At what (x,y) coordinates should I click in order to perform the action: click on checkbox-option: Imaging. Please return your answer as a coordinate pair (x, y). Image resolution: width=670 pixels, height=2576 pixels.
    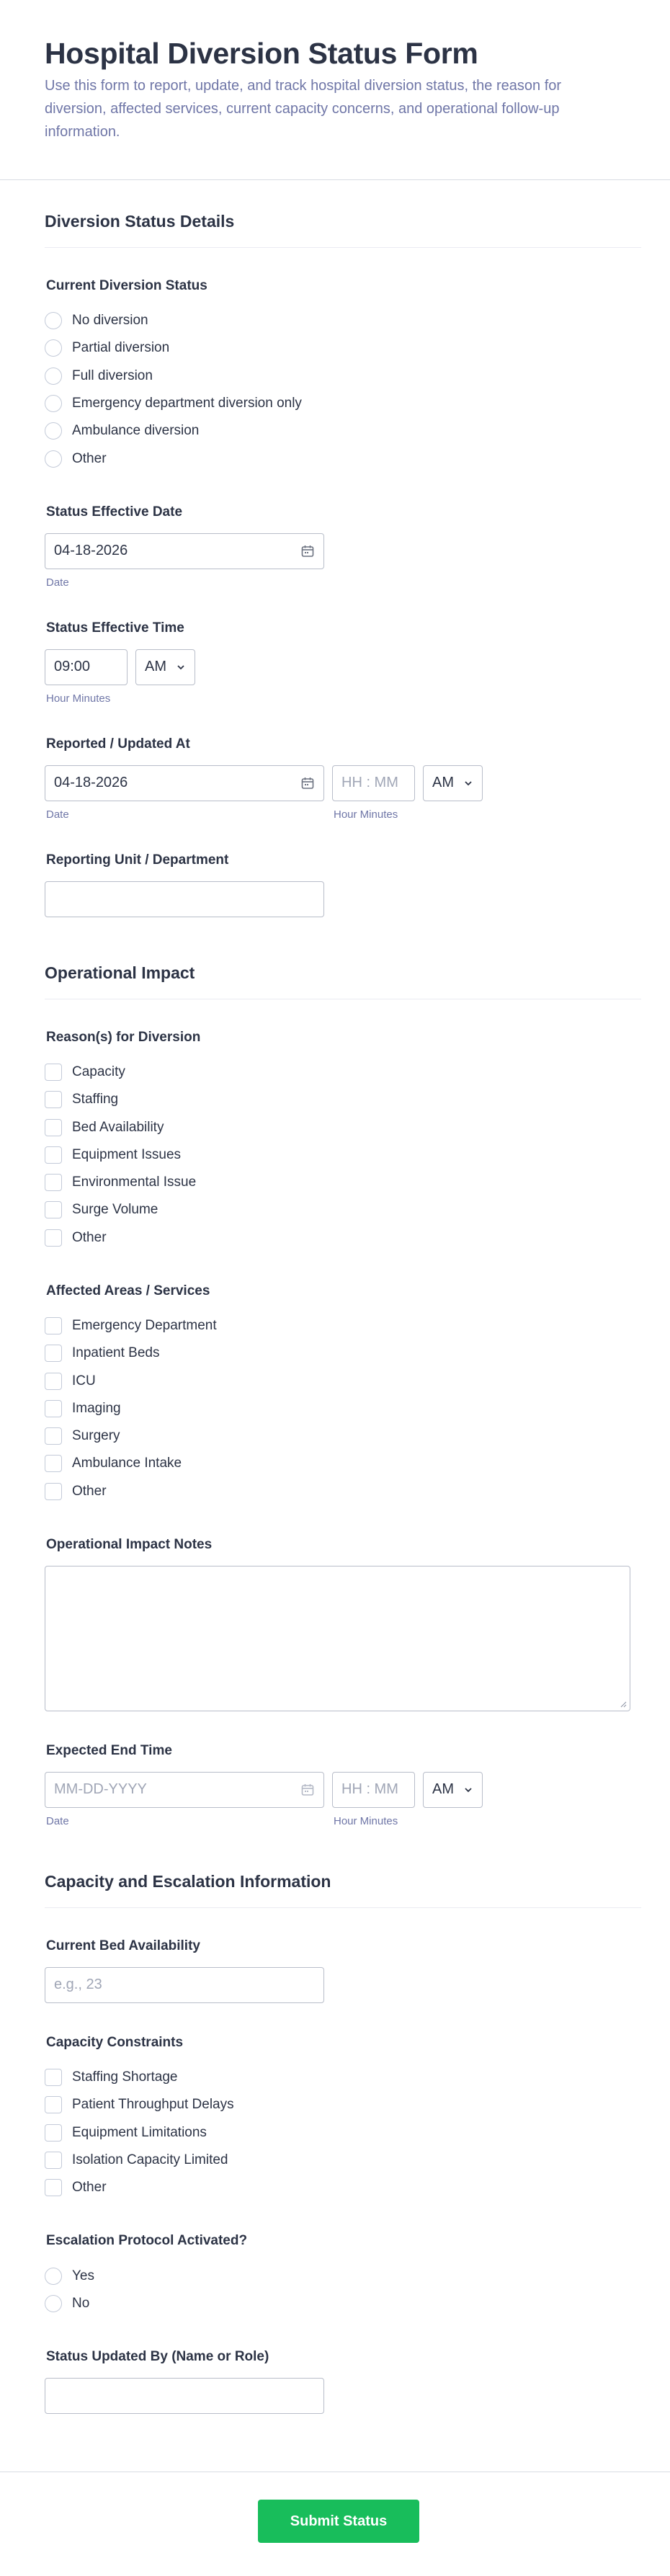
    Looking at the image, I should click on (343, 1408).